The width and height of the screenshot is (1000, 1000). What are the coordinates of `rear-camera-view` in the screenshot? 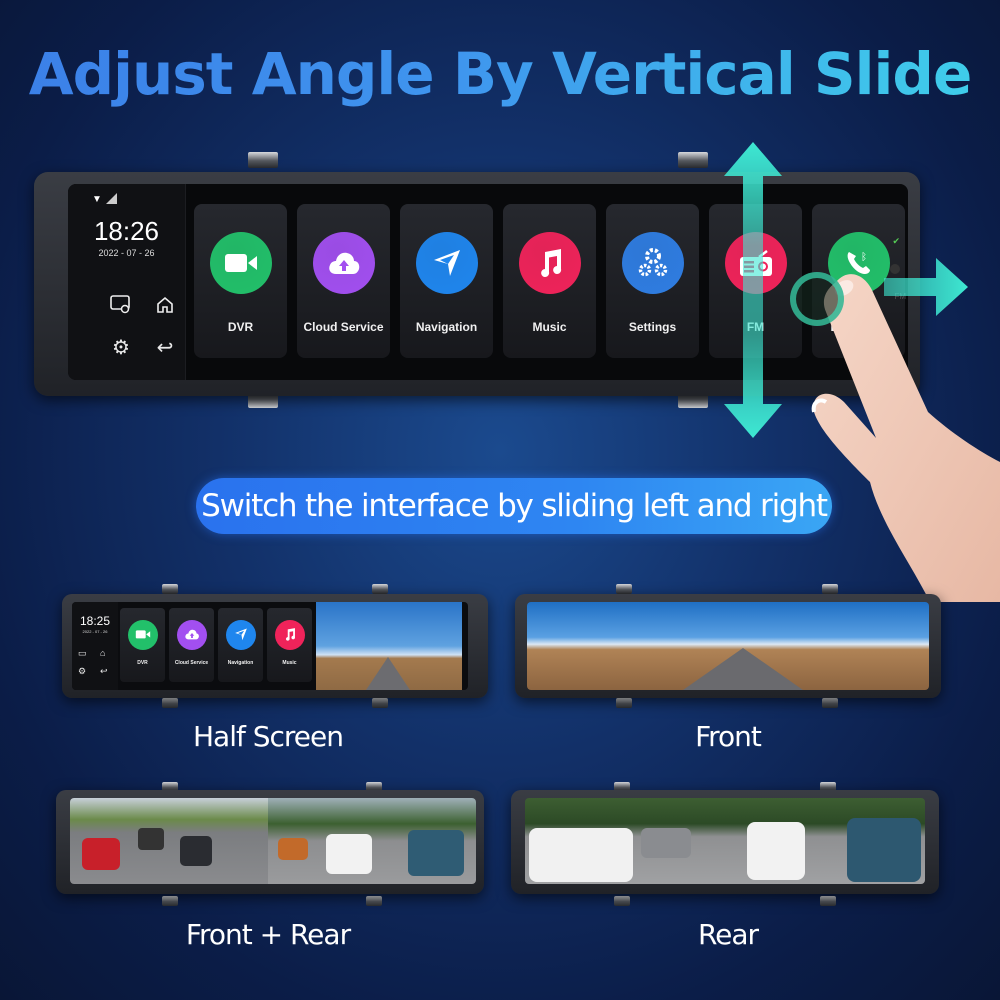 It's located at (725, 841).